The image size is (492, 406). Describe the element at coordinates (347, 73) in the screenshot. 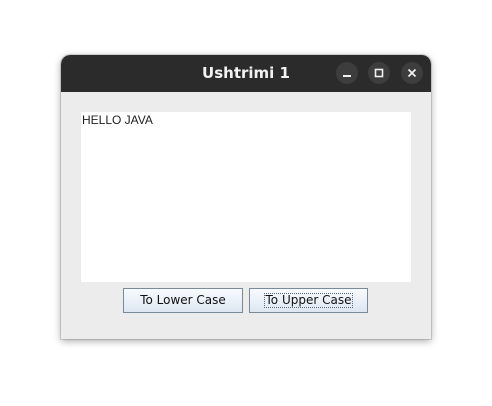

I see `minimize-button` at that location.